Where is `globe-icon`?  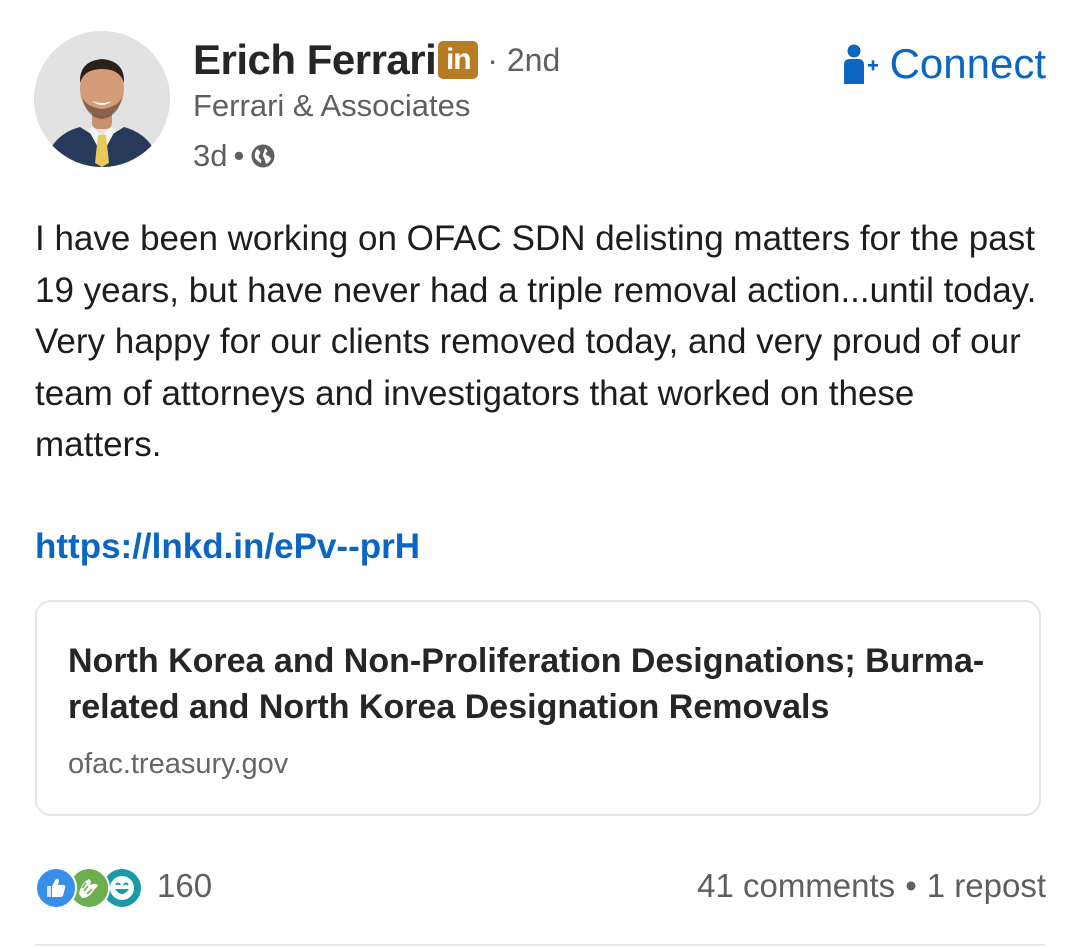 globe-icon is located at coordinates (263, 156).